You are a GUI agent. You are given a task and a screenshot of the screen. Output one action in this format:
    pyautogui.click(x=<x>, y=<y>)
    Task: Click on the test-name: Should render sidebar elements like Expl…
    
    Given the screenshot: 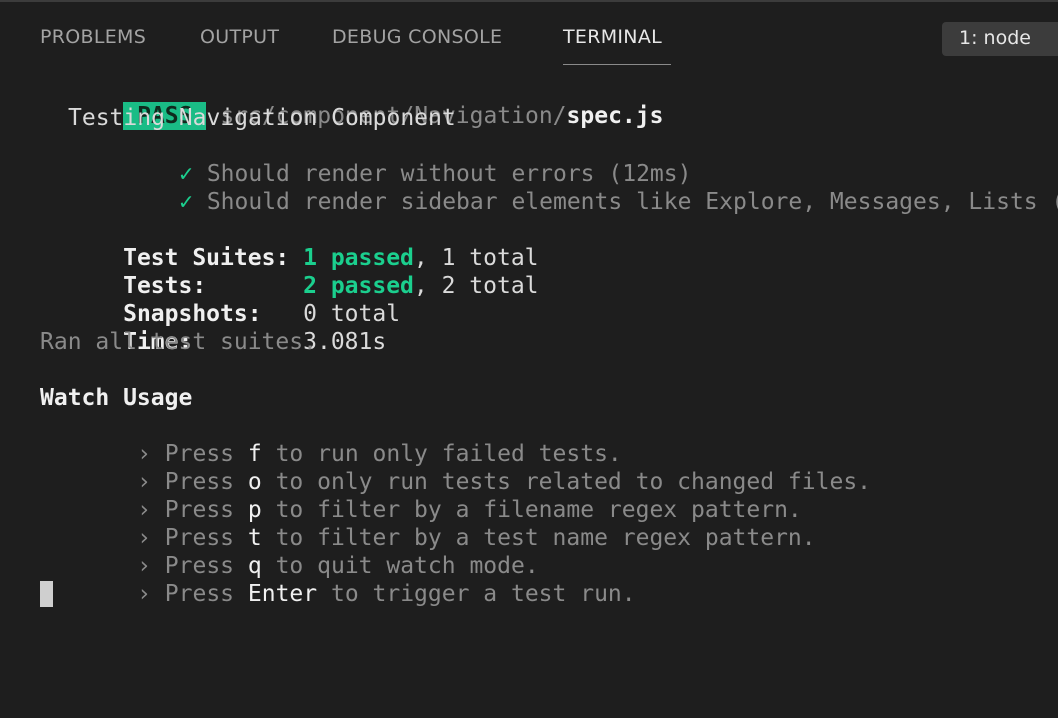 What is the action you would take?
    pyautogui.click(x=632, y=202)
    